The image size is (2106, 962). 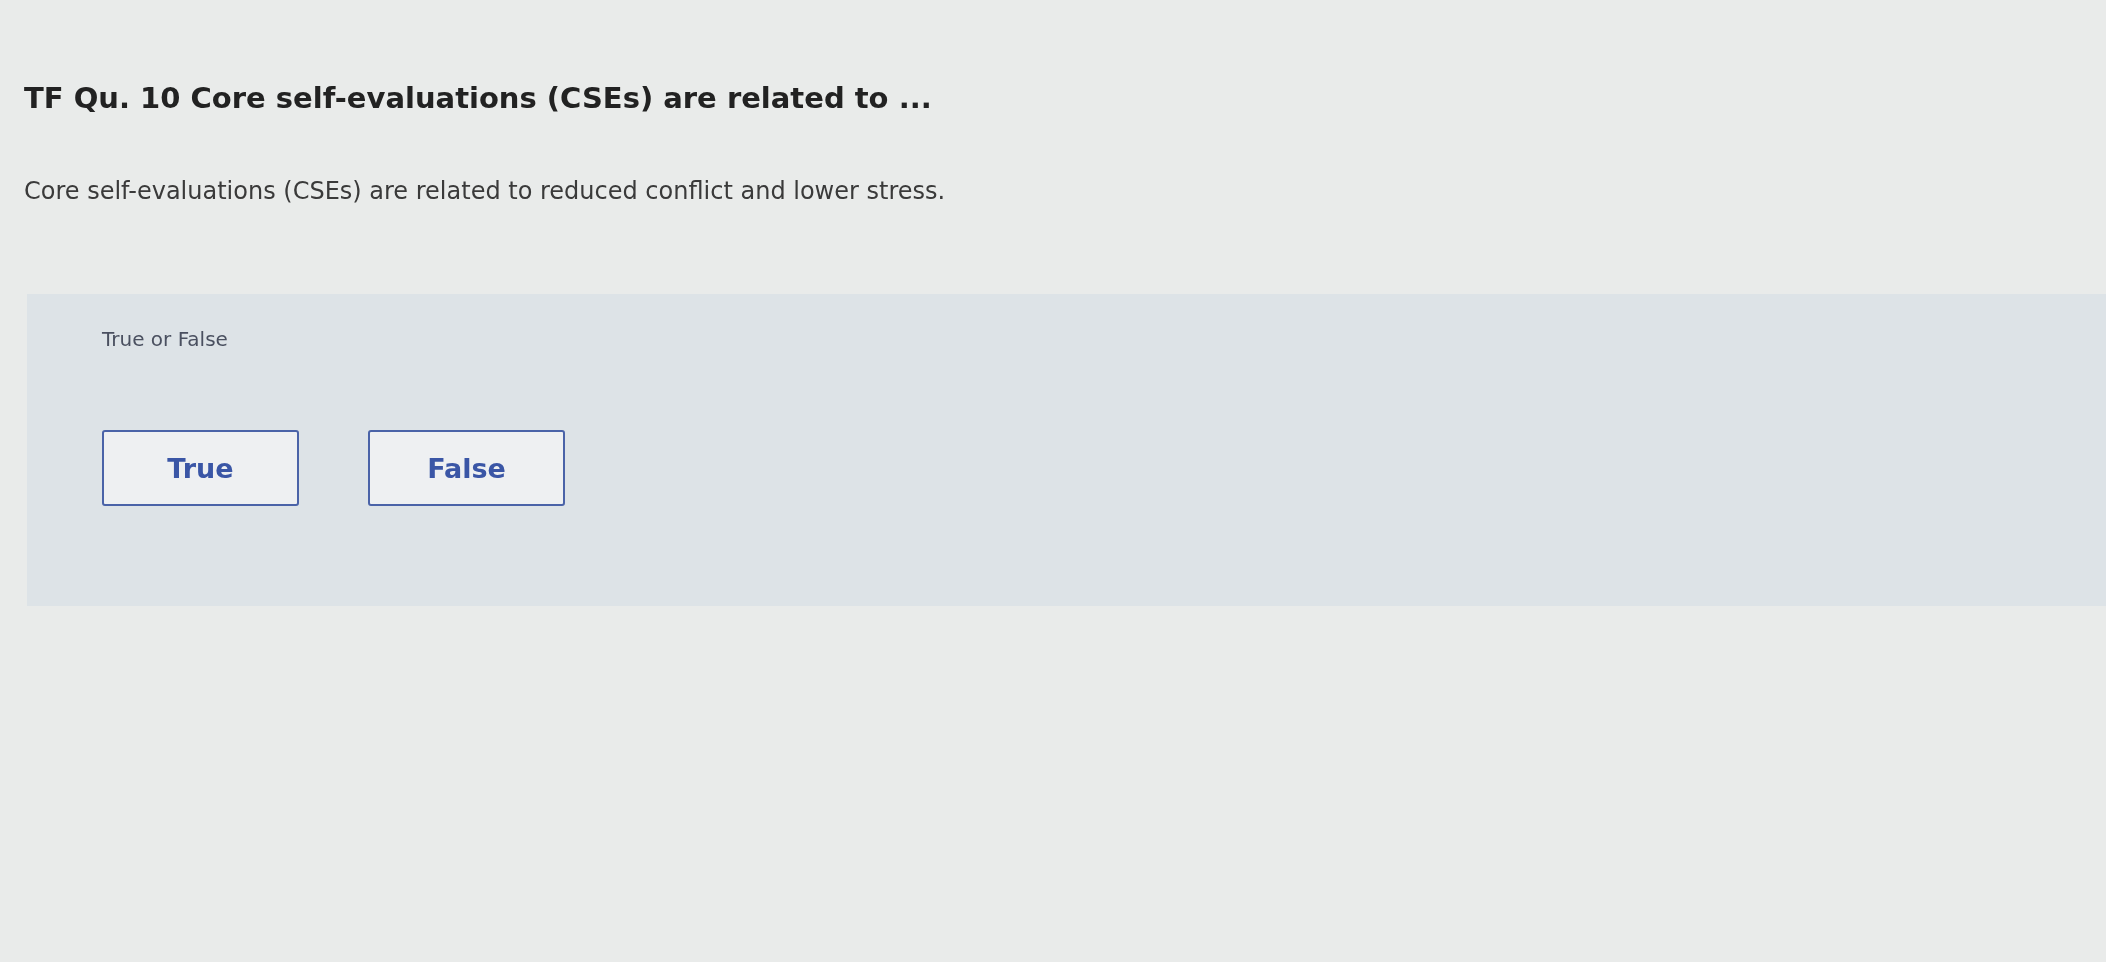 What do you see at coordinates (165, 339) in the screenshot?
I see `answer-prompt: True or False` at bounding box center [165, 339].